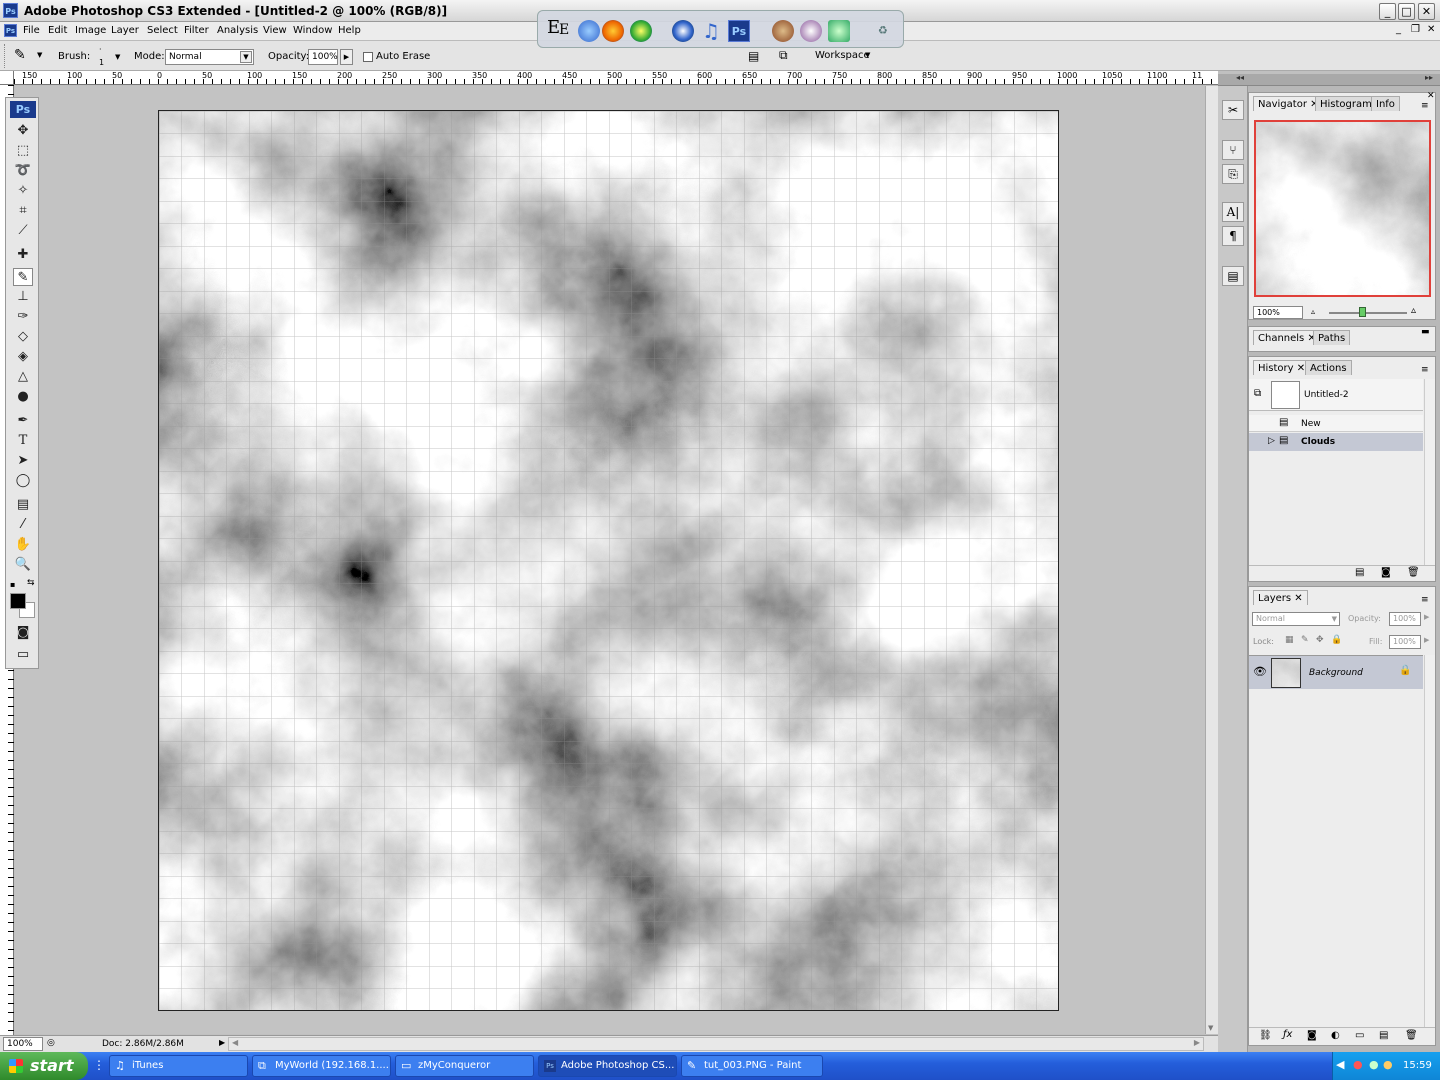 This screenshot has height=1080, width=1440. Describe the element at coordinates (1417, 1065) in the screenshot. I see `clock: 15:59` at that location.